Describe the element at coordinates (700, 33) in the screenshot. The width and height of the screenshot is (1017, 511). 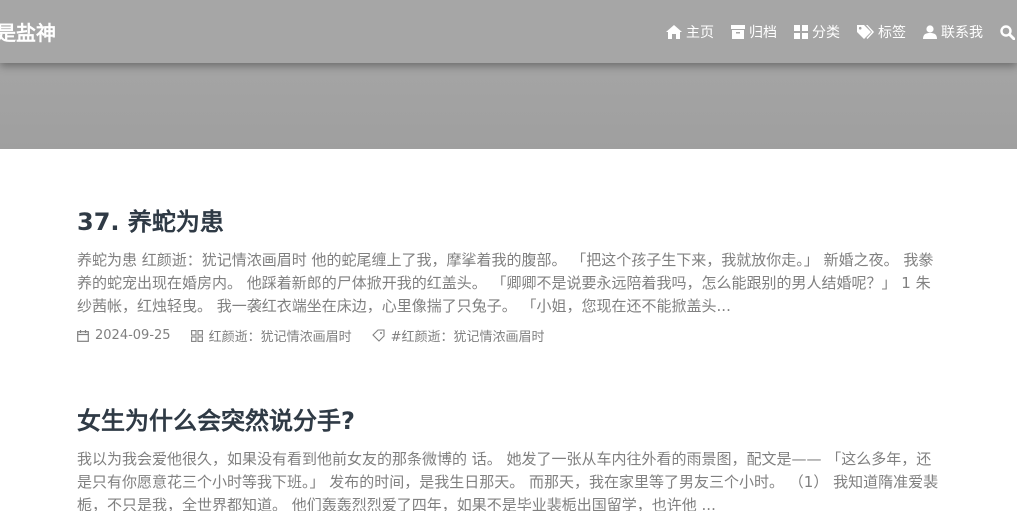
I see `nav-item-label: 主页` at that location.